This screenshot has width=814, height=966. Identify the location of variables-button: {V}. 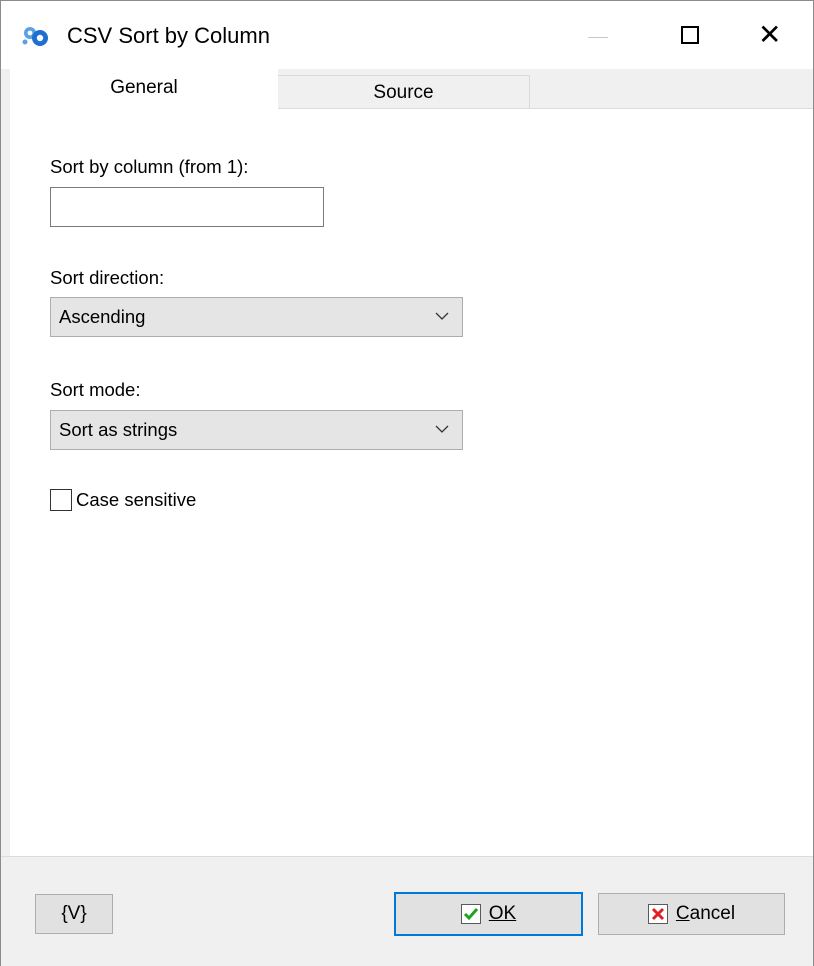
(74, 914).